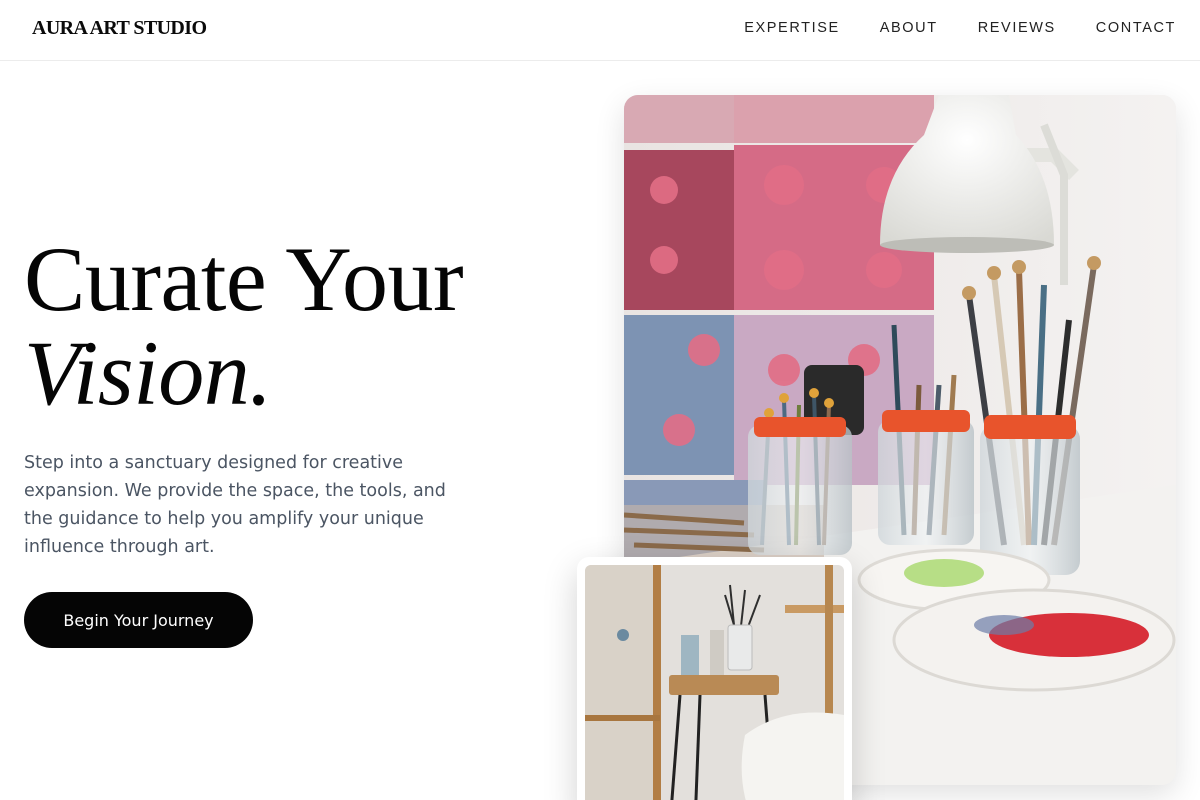  I want to click on brand-logo: AURA ART STUDIO, so click(119, 28).